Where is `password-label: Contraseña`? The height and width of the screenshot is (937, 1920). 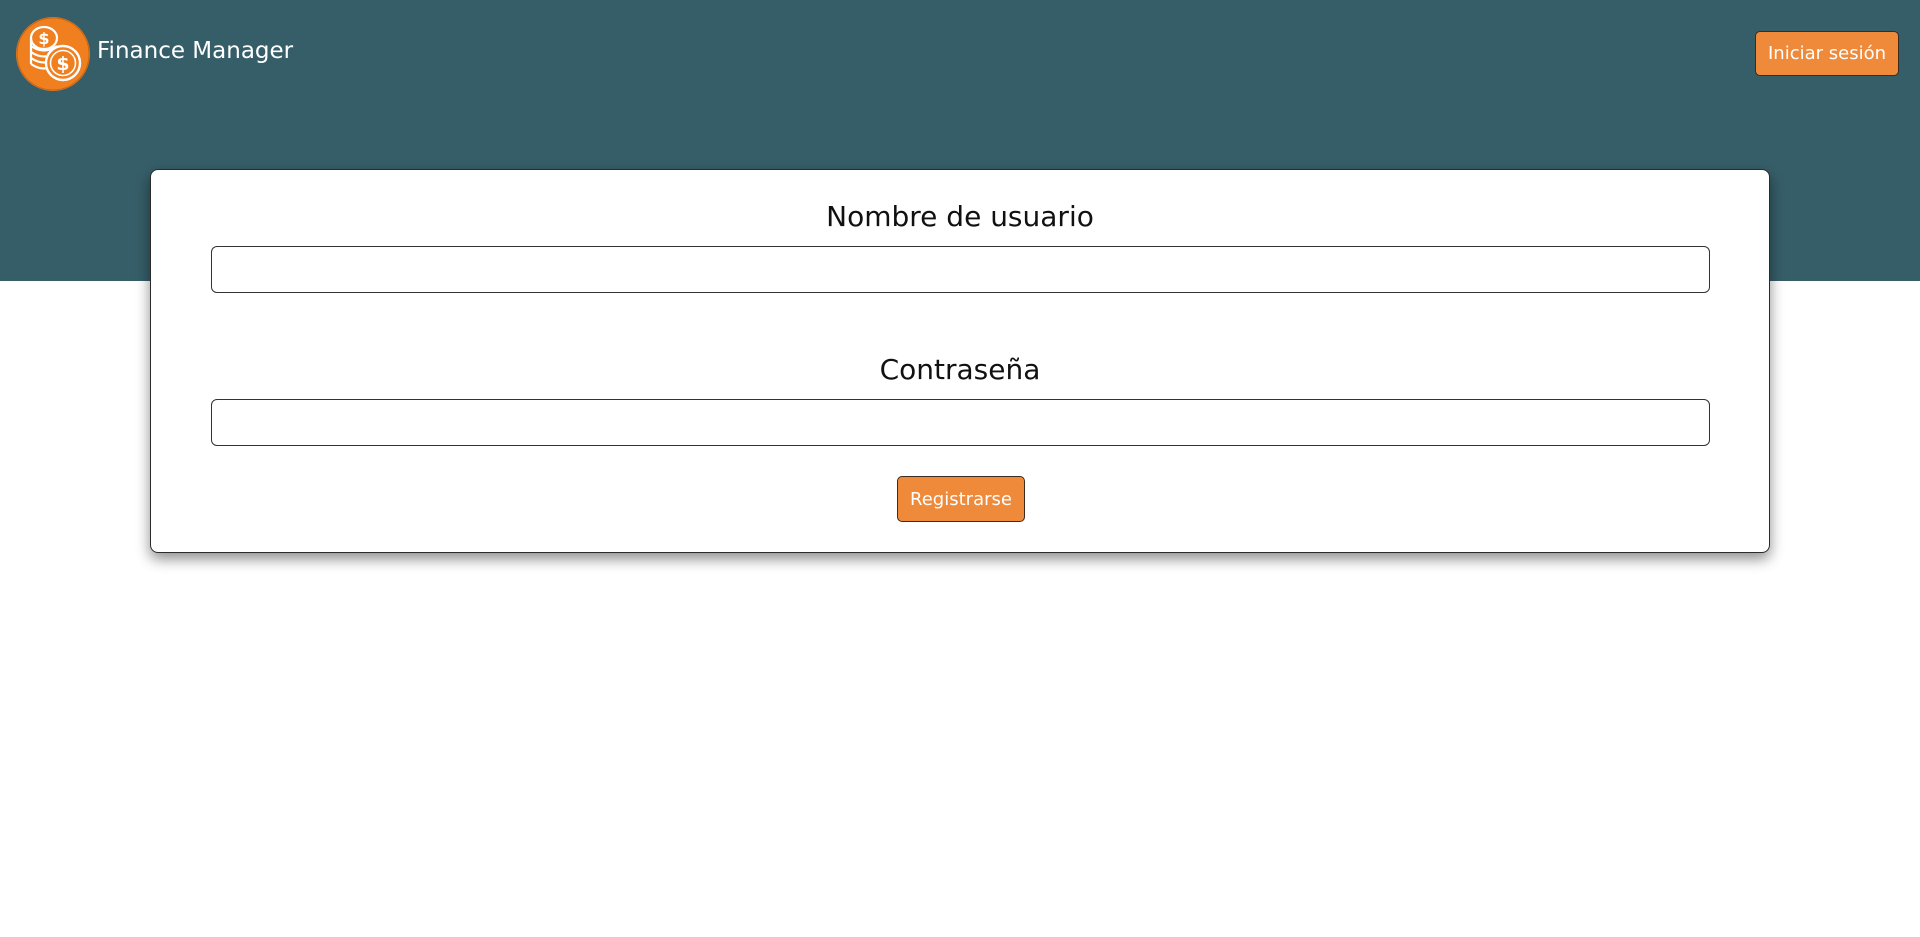 password-label: Contraseña is located at coordinates (960, 369).